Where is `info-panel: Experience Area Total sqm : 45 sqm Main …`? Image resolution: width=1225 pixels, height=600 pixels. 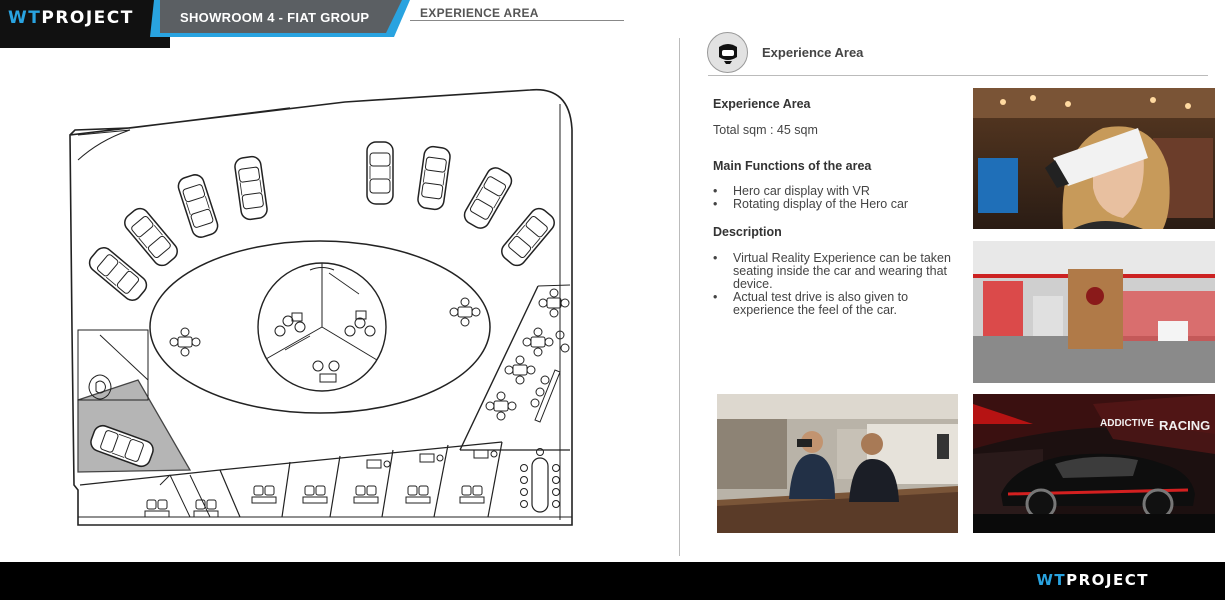
info-panel: Experience Area Total sqm : 45 sqm Main … is located at coordinates (840, 207).